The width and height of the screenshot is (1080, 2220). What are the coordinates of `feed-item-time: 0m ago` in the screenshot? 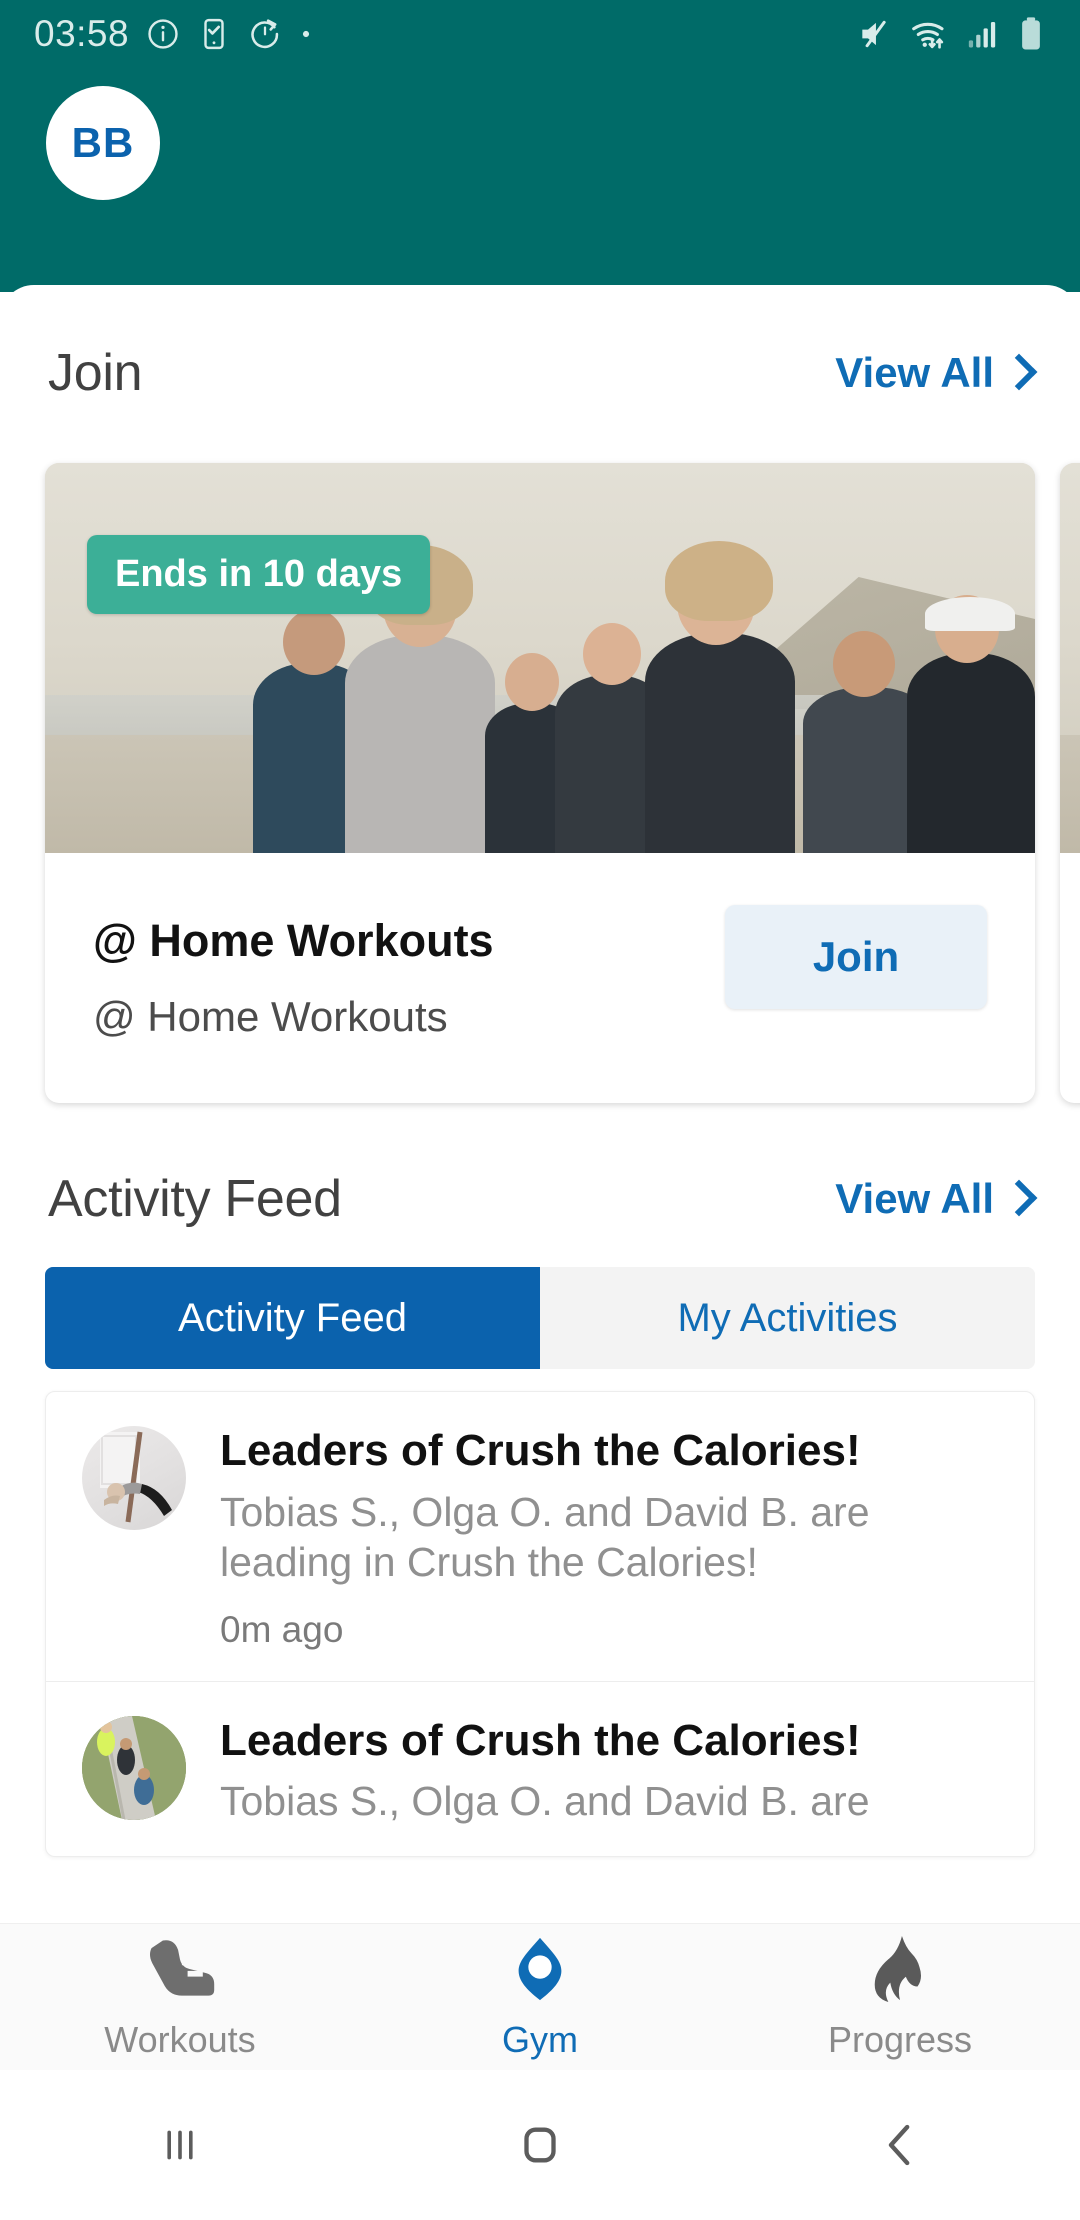 It's located at (282, 1629).